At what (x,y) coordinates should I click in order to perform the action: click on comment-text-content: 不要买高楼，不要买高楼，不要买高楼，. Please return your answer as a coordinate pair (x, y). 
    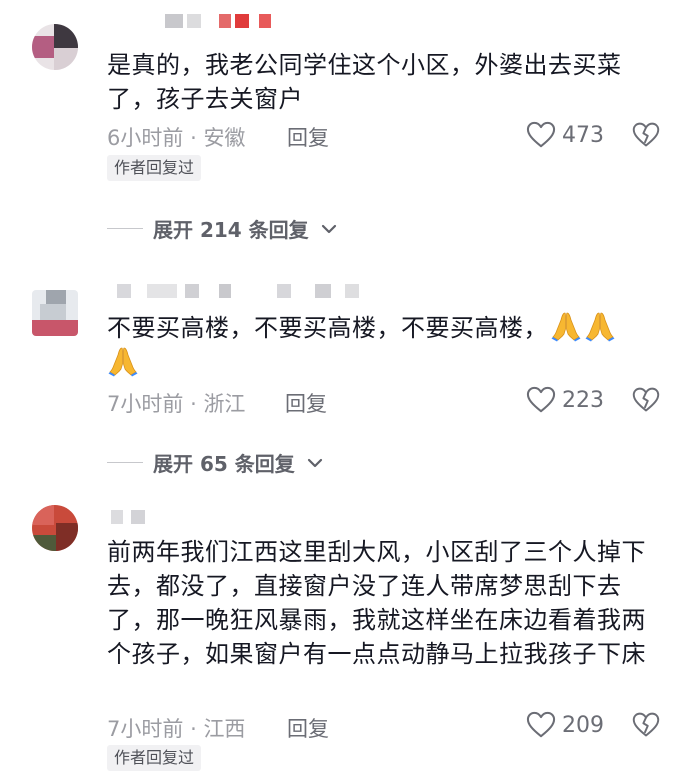
    Looking at the image, I should click on (327, 328).